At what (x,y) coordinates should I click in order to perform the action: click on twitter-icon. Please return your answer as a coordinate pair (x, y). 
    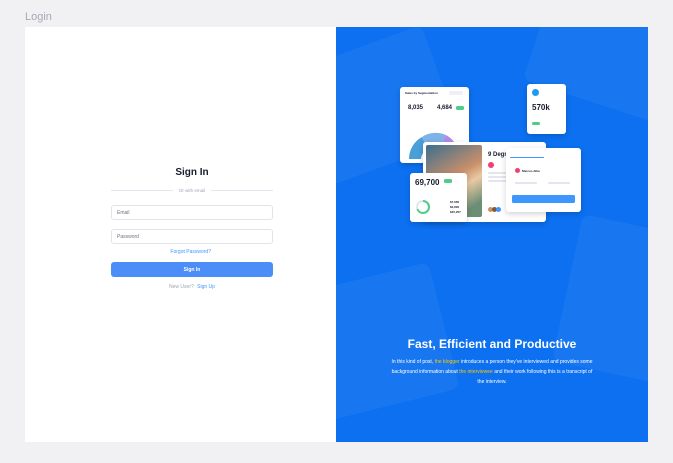
    Looking at the image, I should click on (535, 92).